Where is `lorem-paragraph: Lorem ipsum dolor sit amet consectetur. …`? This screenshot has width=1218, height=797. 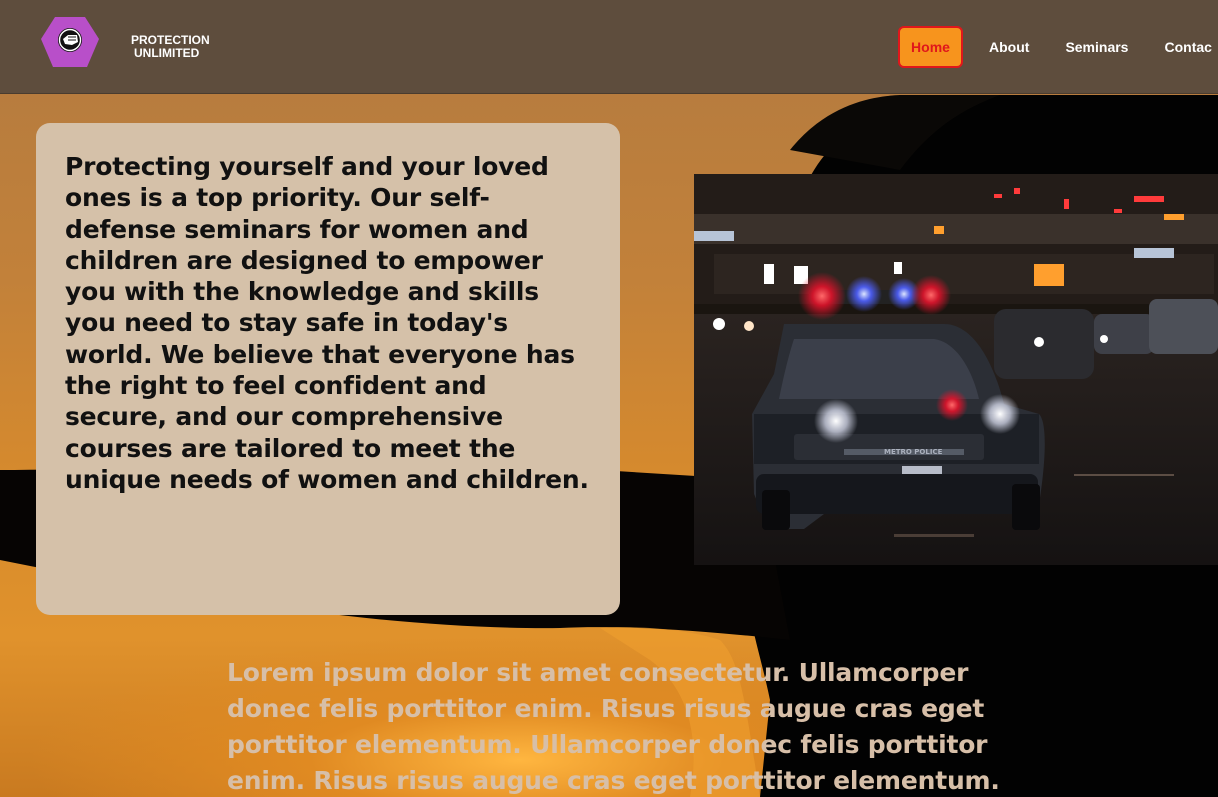 lorem-paragraph: Lorem ipsum dolor sit amet consectetur. … is located at coordinates (613, 726).